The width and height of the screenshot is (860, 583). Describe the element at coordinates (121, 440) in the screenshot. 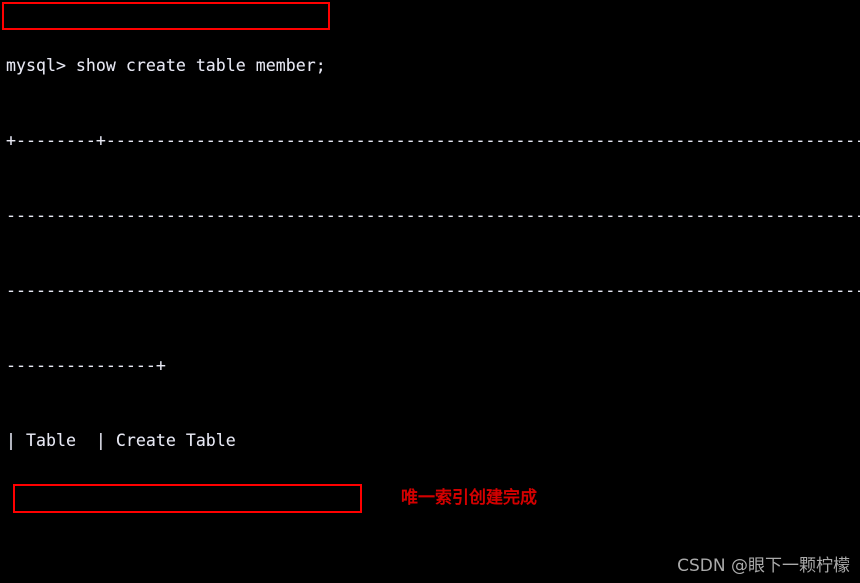

I see `terminal-line-header: | Table | Create Table` at that location.